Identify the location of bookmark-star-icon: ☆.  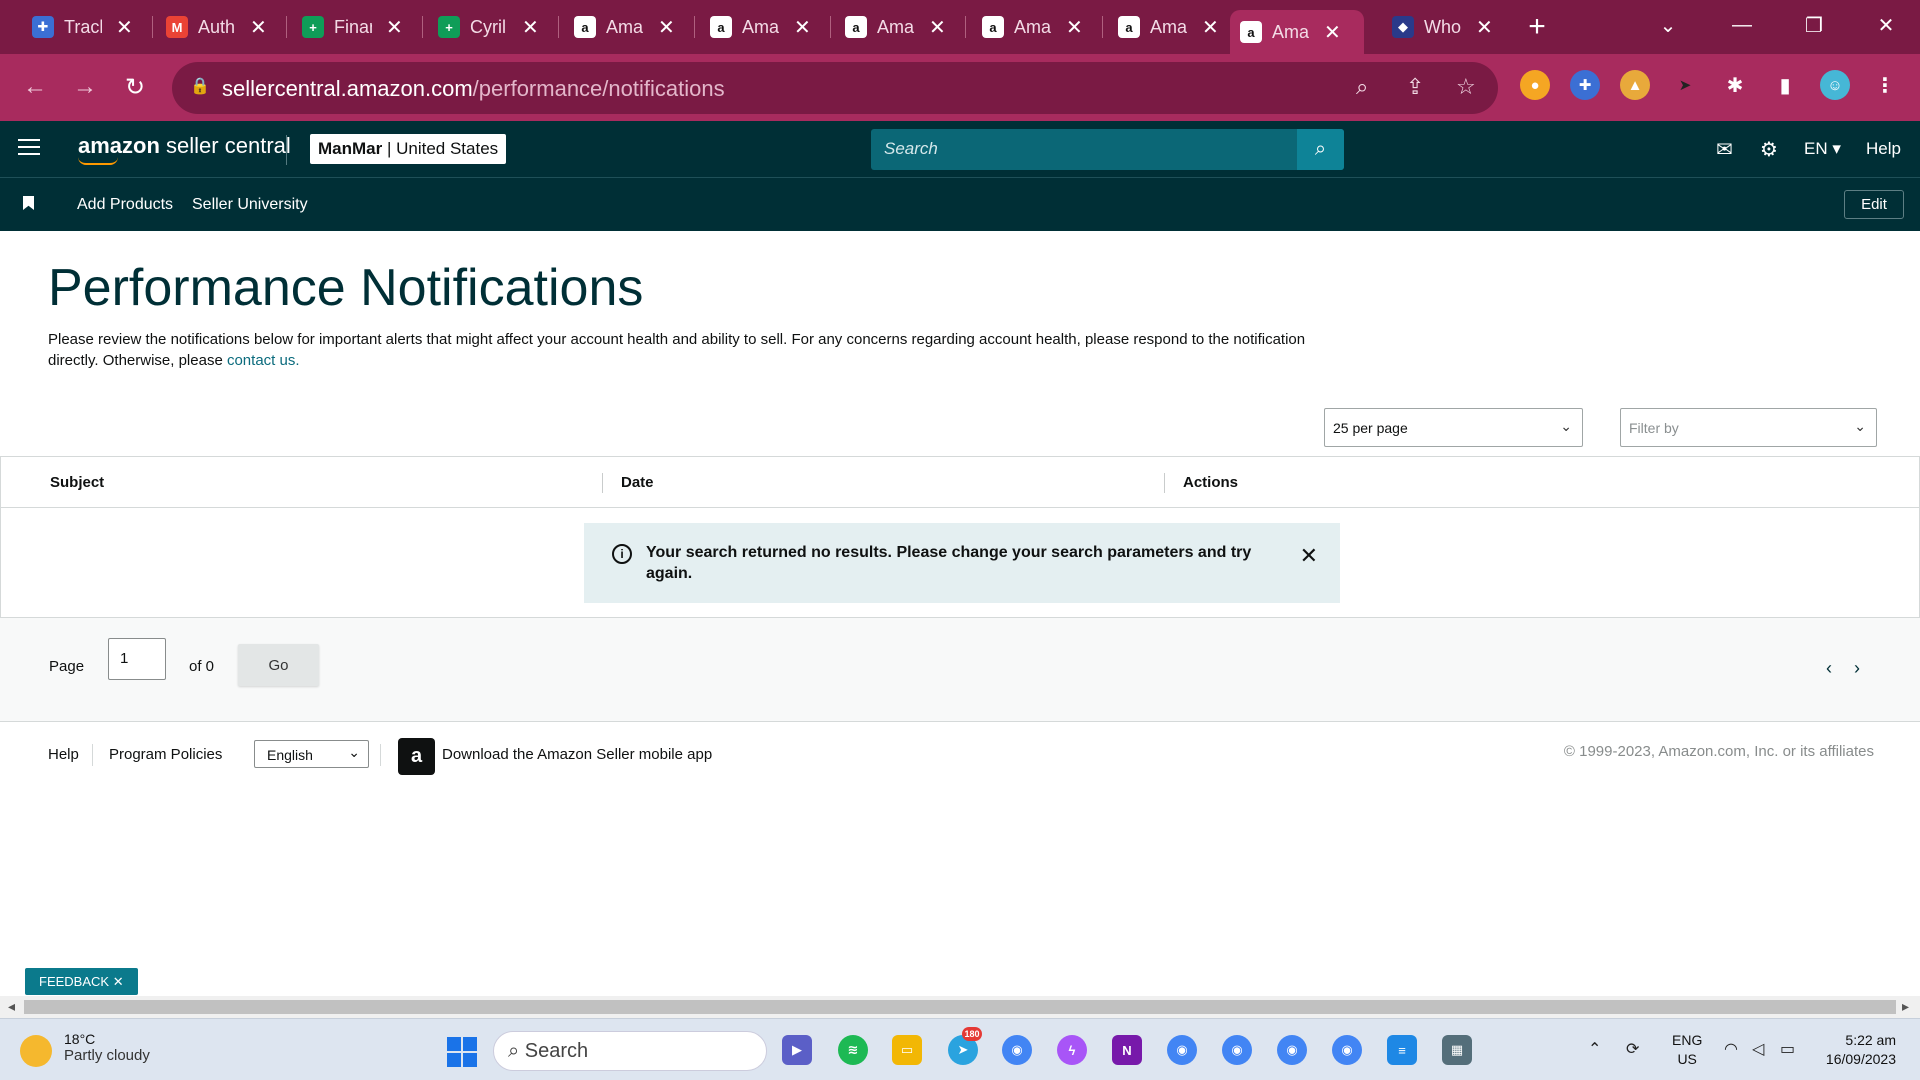
(1466, 87).